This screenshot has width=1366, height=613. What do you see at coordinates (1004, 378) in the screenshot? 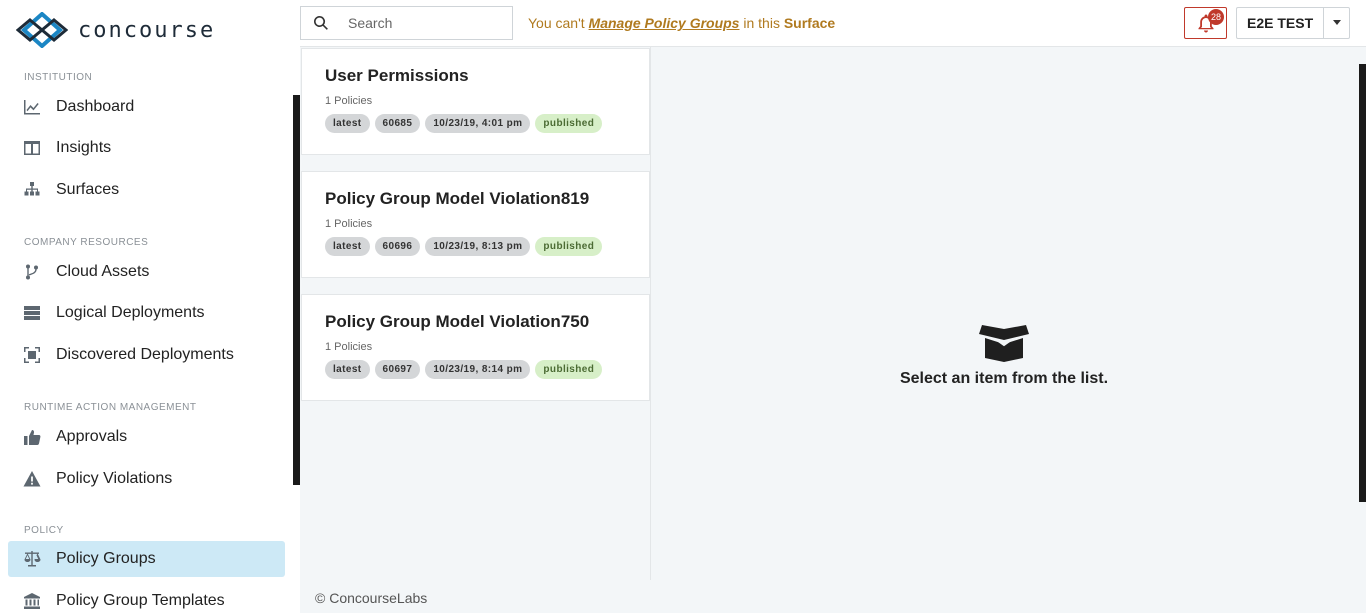
I see `empty-state-text: Select an item from the list.` at bounding box center [1004, 378].